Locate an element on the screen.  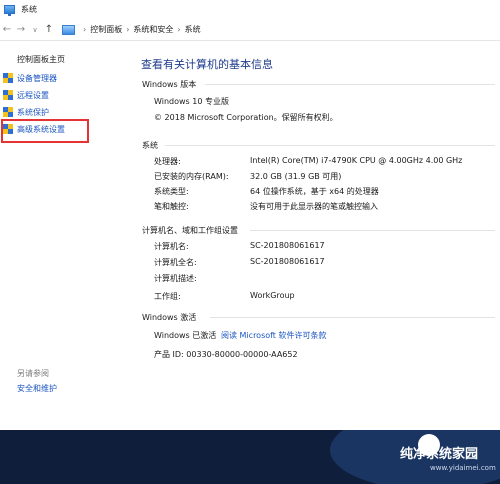
license-terms-link: 阅读 Microsoft 软件许可条款 is located at coordinates (274, 335).